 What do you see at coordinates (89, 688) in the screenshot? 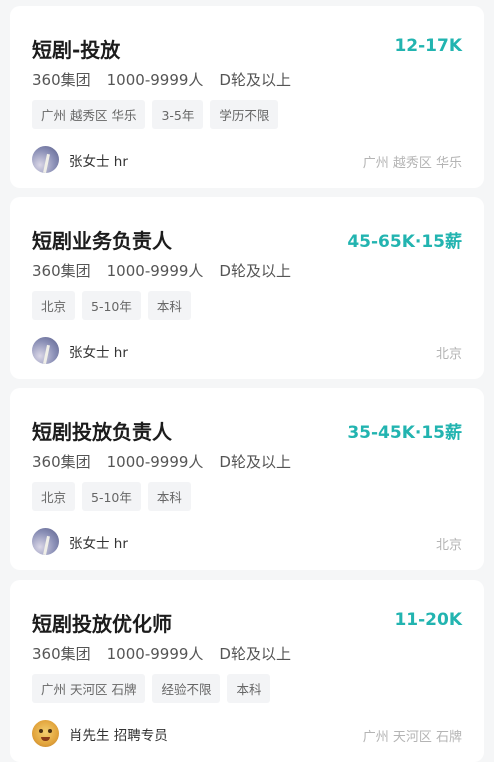
I see `tag-area: 广州 天河区 石牌` at bounding box center [89, 688].